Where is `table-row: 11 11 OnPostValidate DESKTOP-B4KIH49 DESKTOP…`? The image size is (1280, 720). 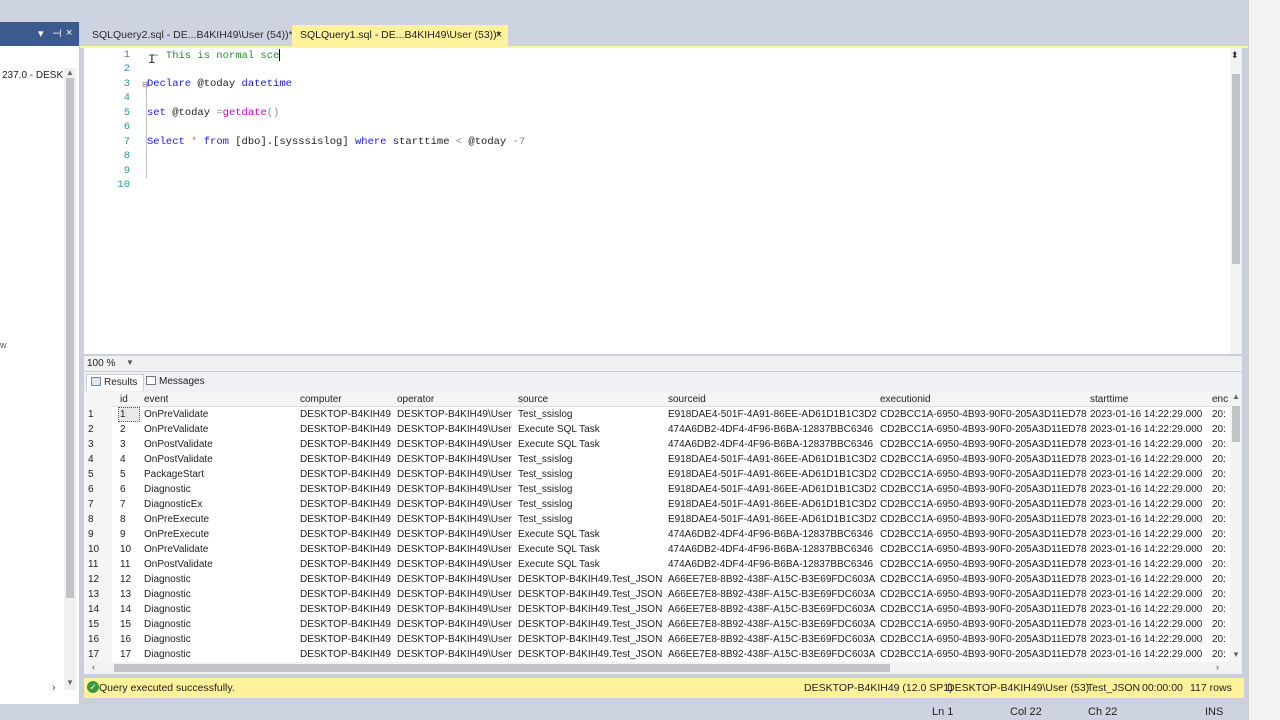 table-row: 11 11 OnPostValidate DESKTOP-B4KIH49 DESKTOP… is located at coordinates (657, 564).